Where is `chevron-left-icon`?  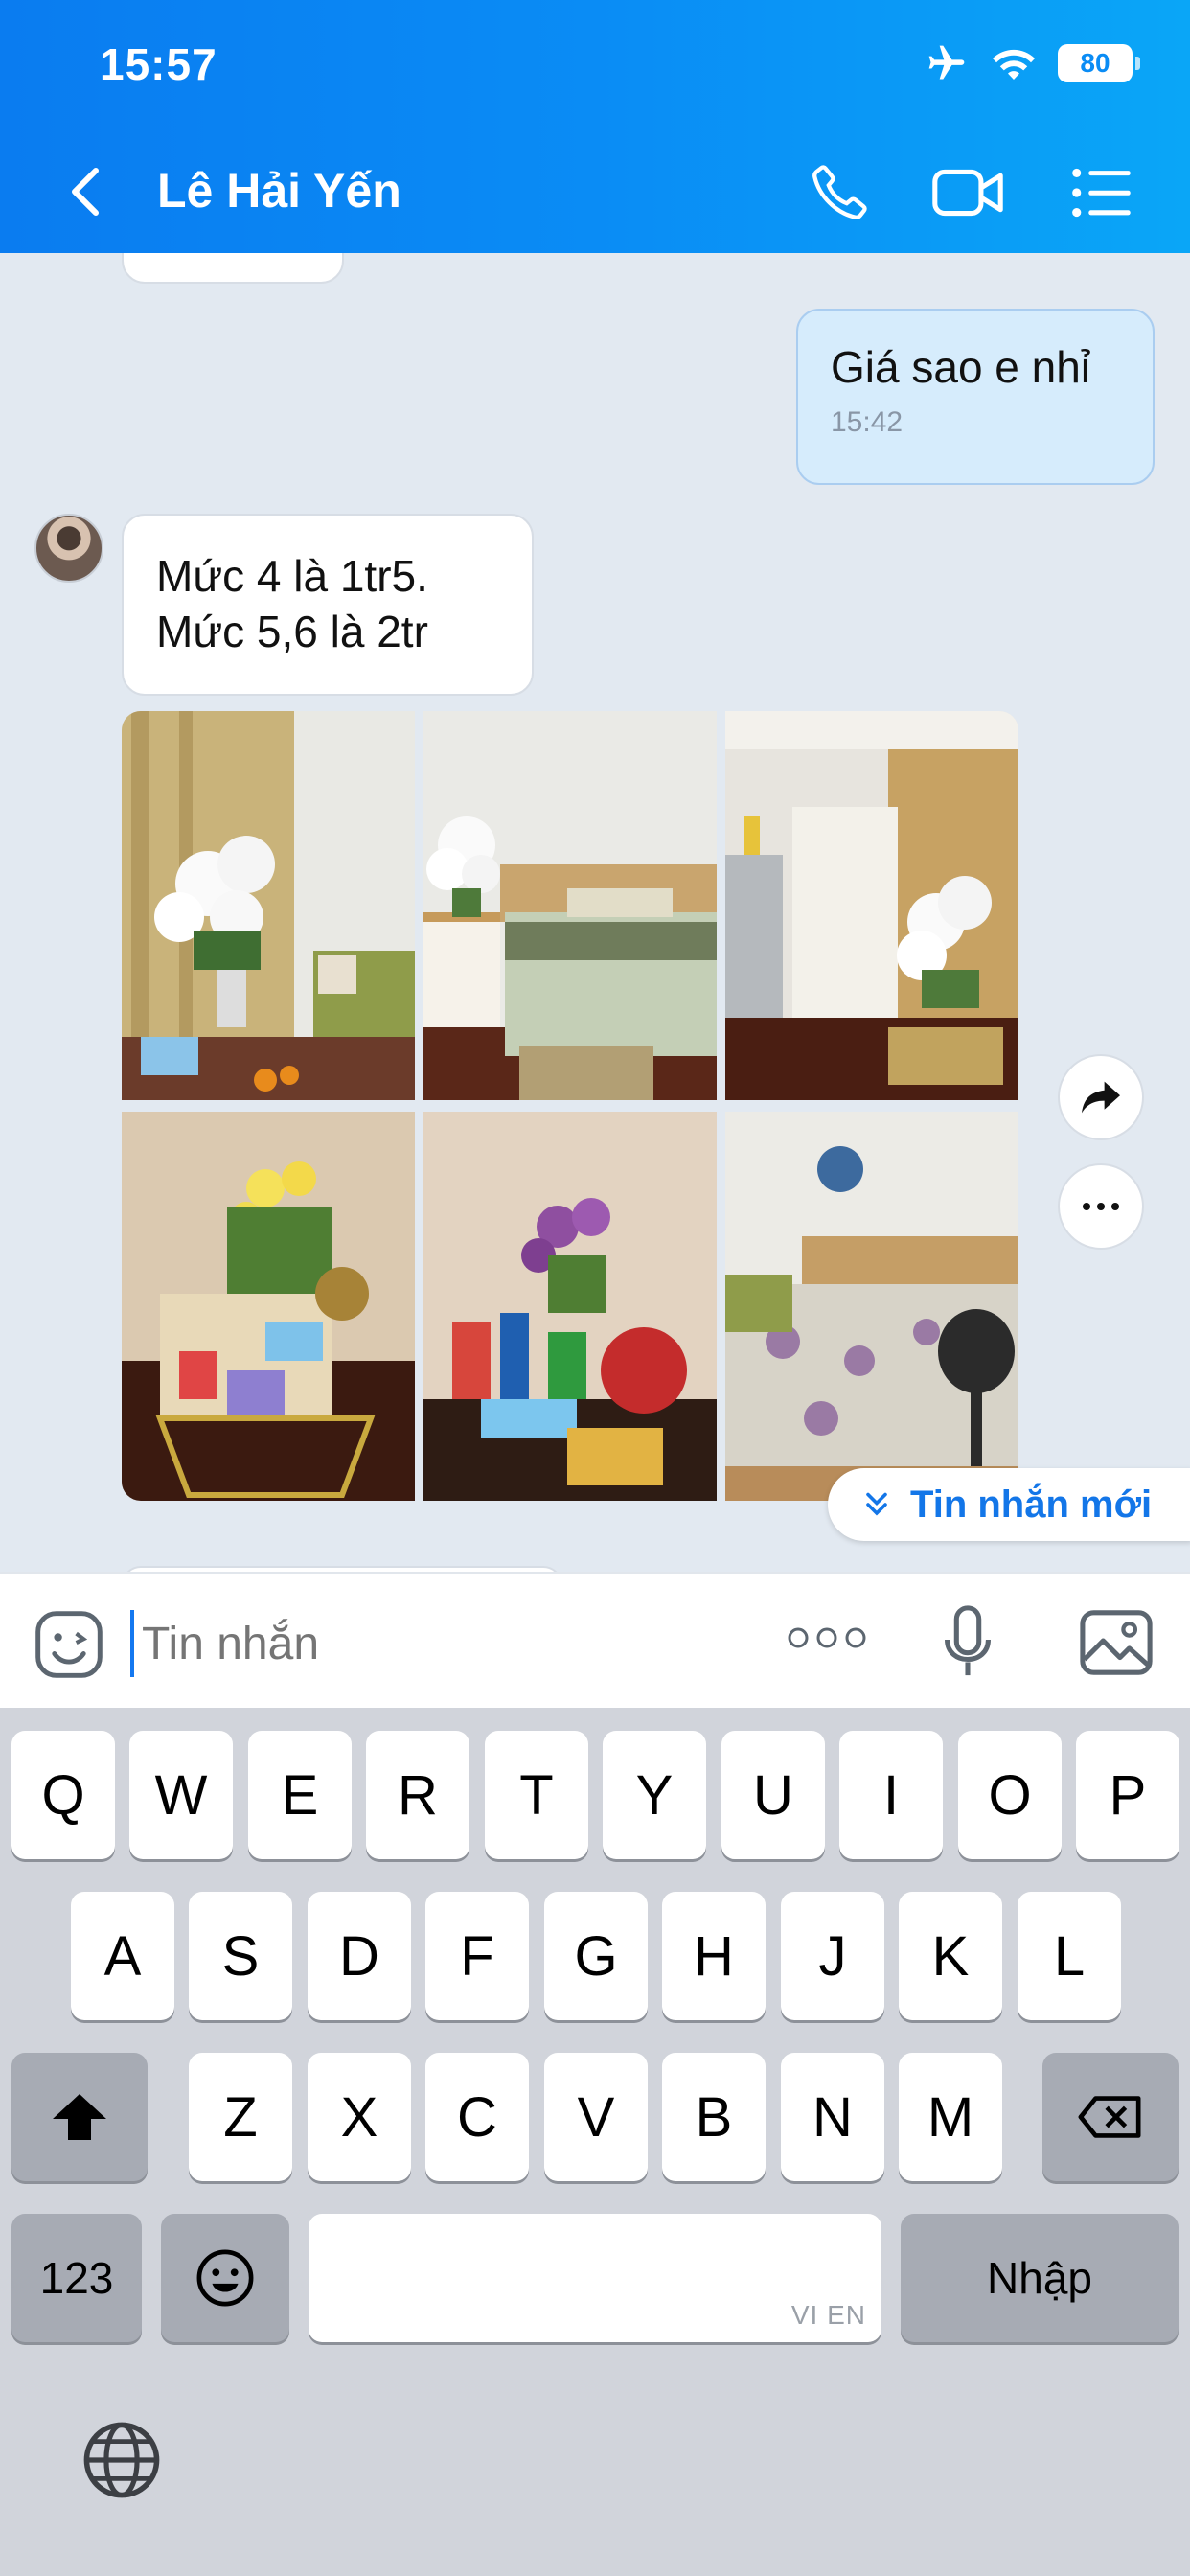 chevron-left-icon is located at coordinates (86, 192).